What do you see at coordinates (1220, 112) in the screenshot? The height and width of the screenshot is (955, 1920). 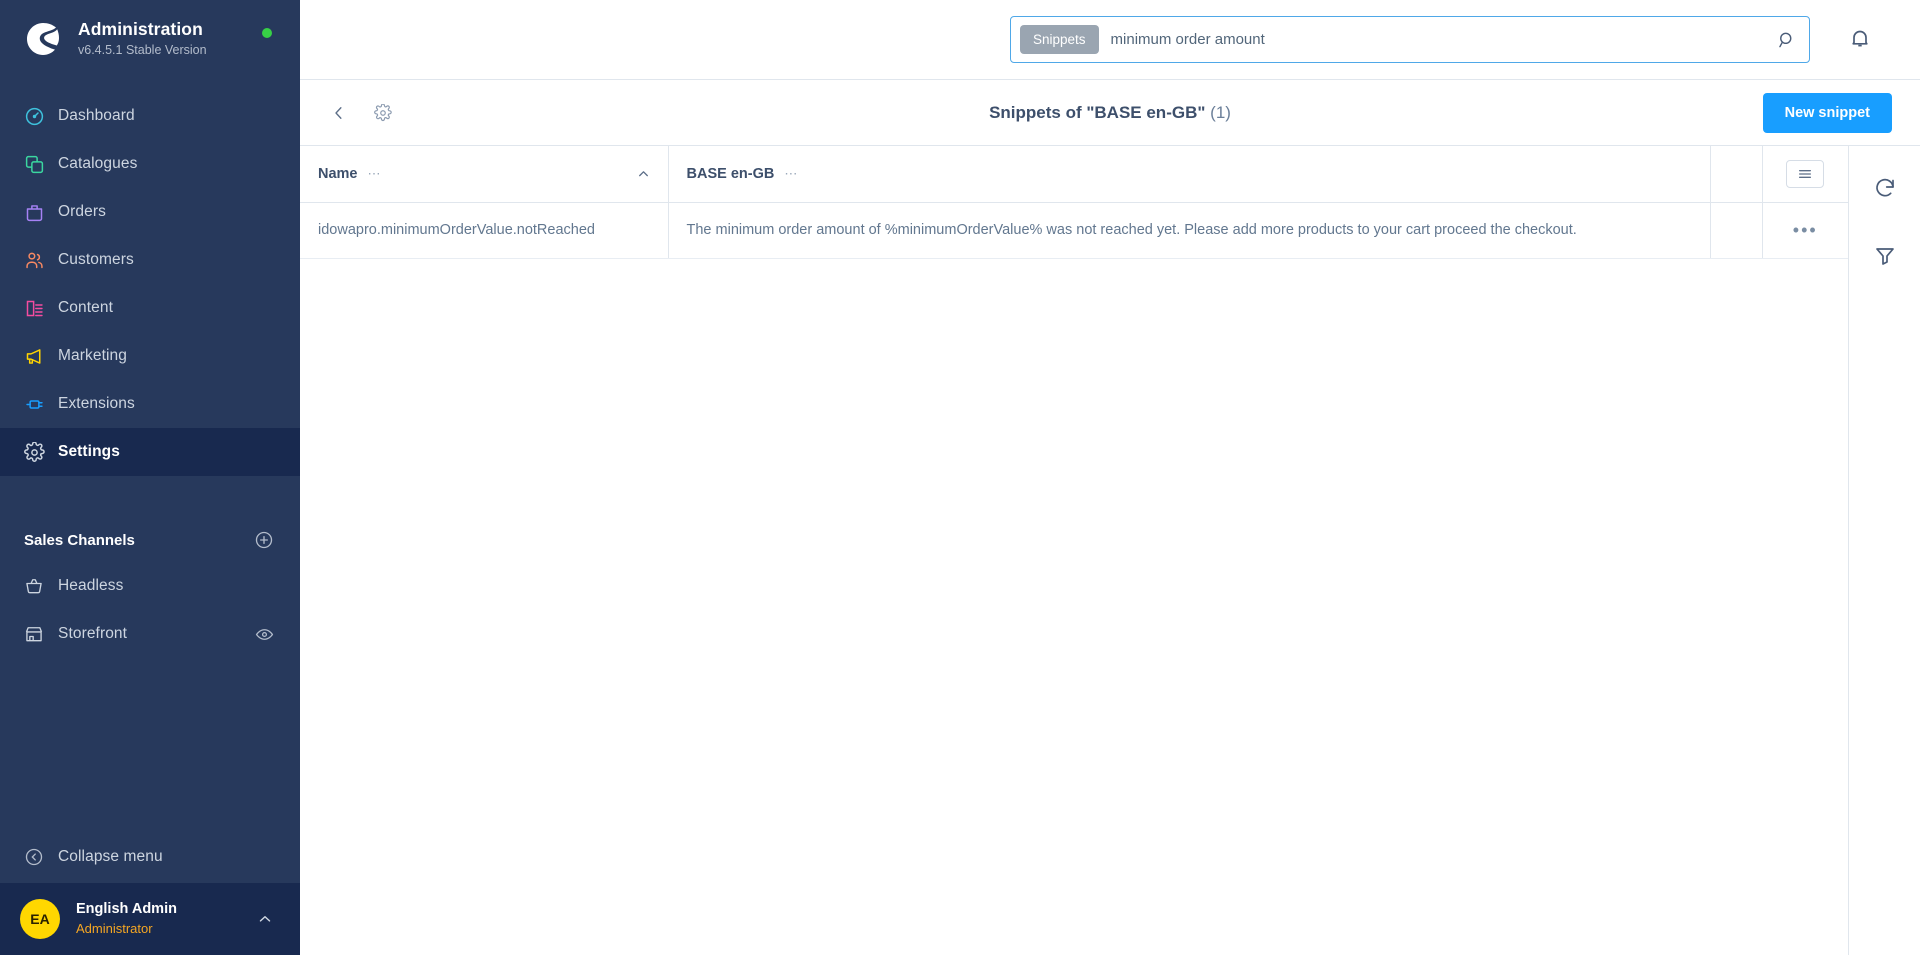 I see `page-title-count: (1)` at bounding box center [1220, 112].